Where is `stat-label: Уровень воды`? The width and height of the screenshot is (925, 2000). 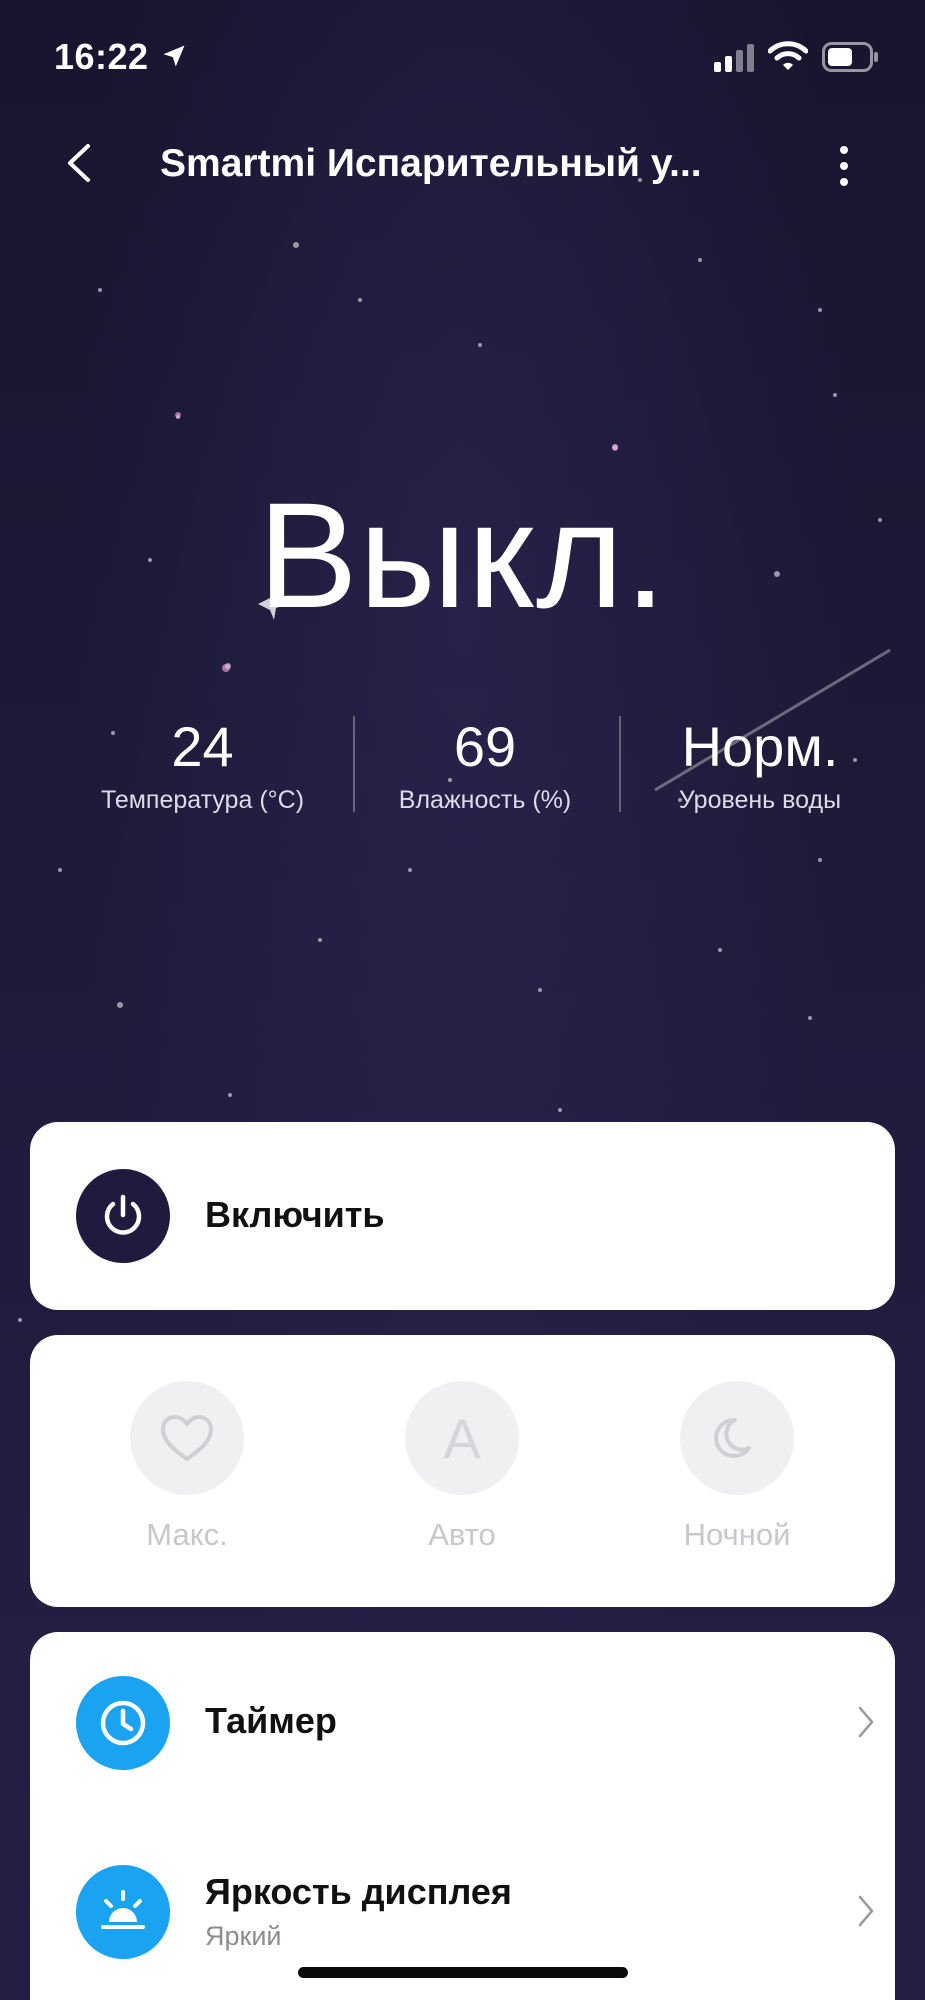 stat-label: Уровень воды is located at coordinates (760, 800).